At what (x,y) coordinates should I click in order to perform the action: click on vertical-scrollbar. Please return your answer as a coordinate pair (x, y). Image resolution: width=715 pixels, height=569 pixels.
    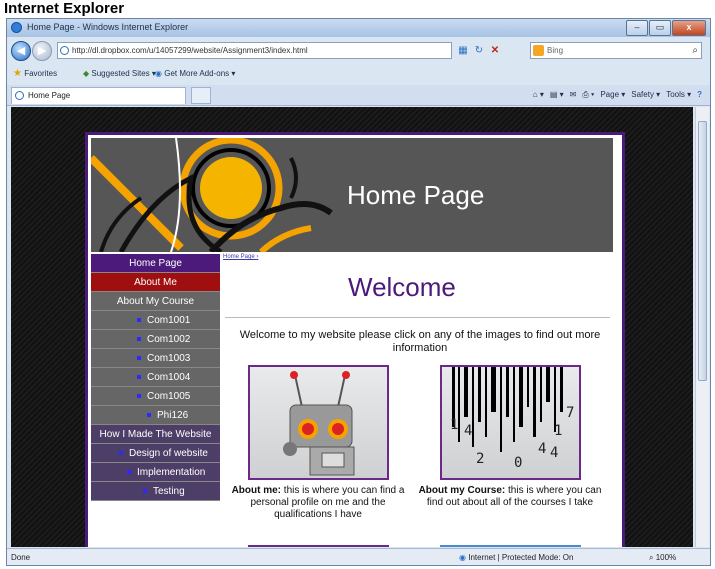
    Looking at the image, I should click on (702, 327).